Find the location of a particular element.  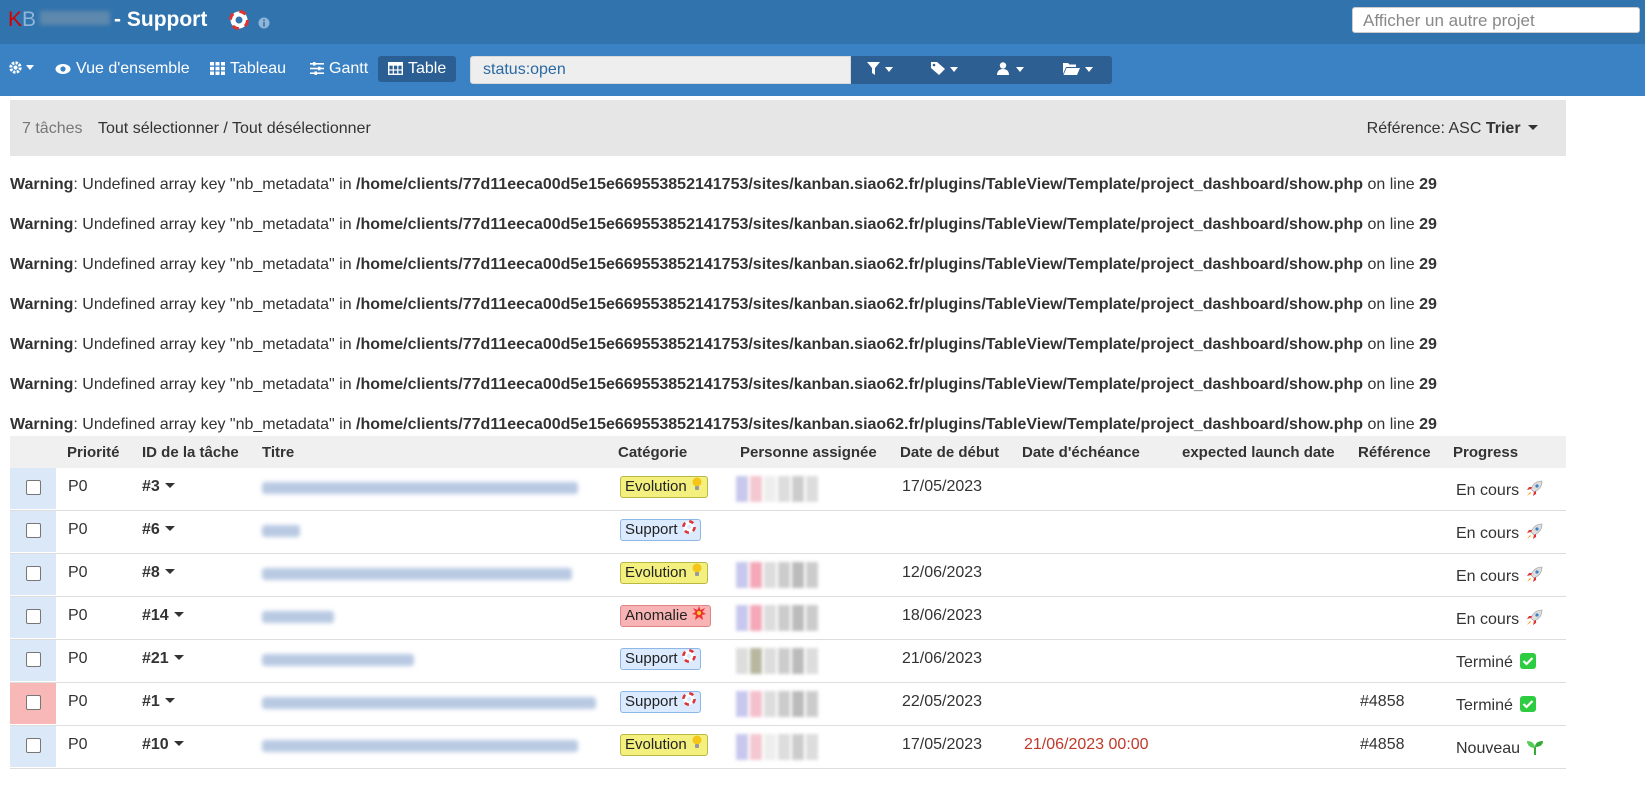

cell-task-id: #6 is located at coordinates (158, 530).